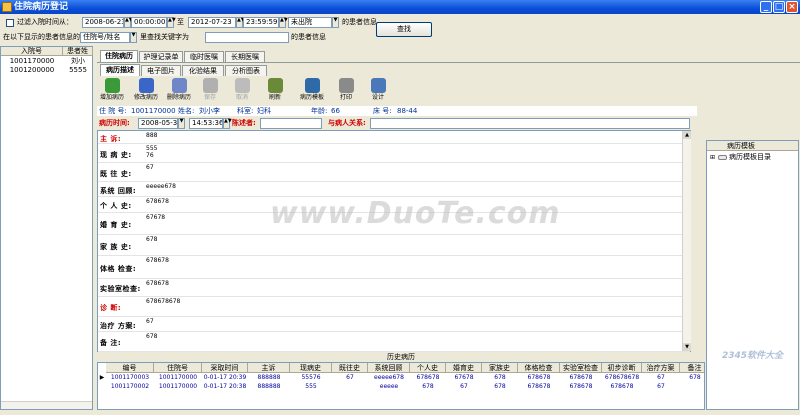 Image resolution: width=800 pixels, height=415 pixels. What do you see at coordinates (171, 22) in the screenshot?
I see `time-from-spinner: ▲▼` at bounding box center [171, 22].